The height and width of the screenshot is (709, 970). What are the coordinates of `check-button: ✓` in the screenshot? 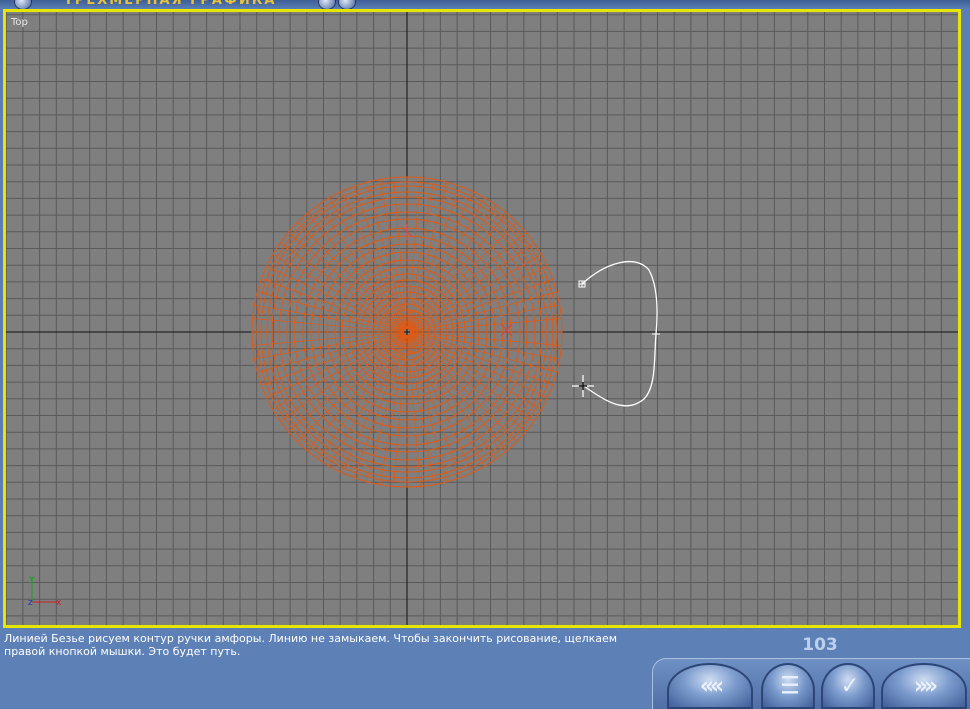 It's located at (848, 686).